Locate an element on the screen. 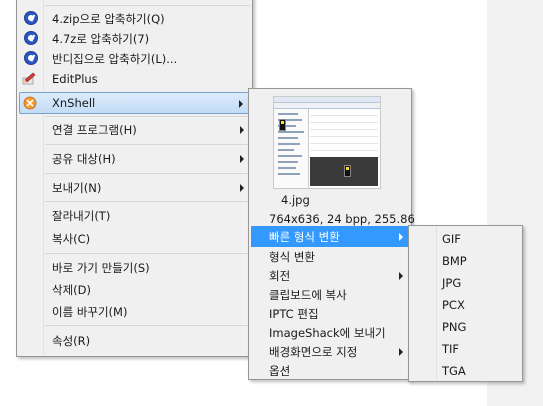 This screenshot has height=406, width=543. menu-item-label: PCX is located at coordinates (453, 305).